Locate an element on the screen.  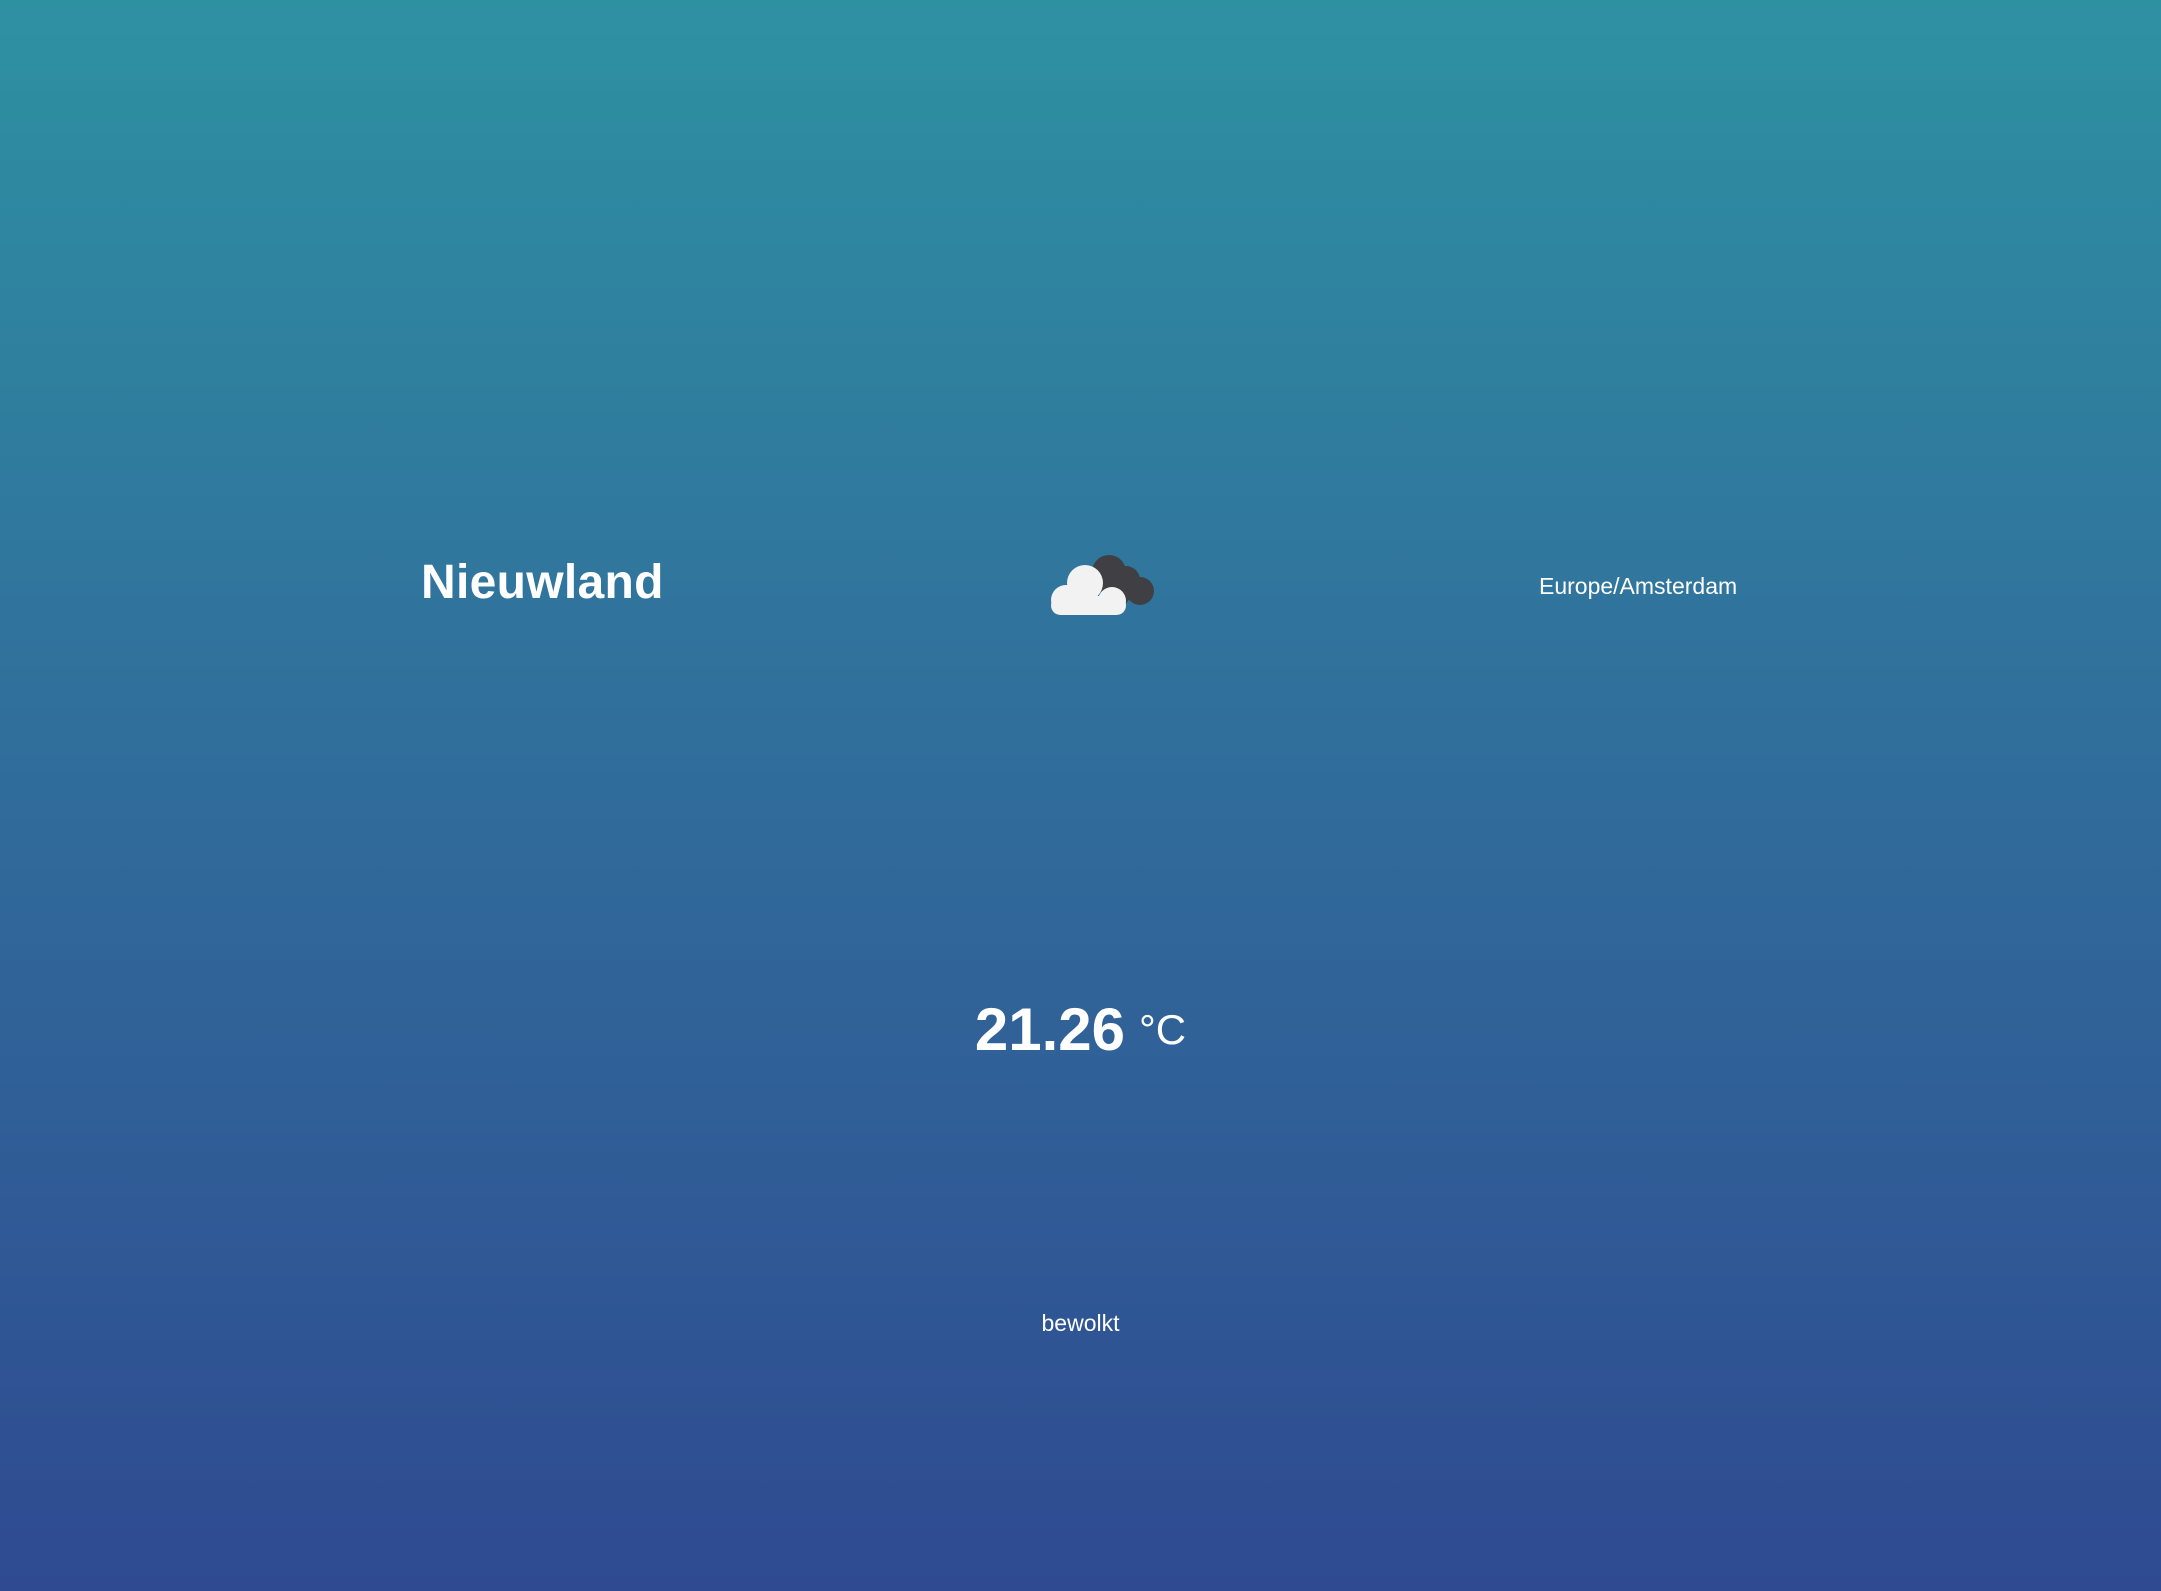
city-name: Nieuwland is located at coordinates (542, 582).